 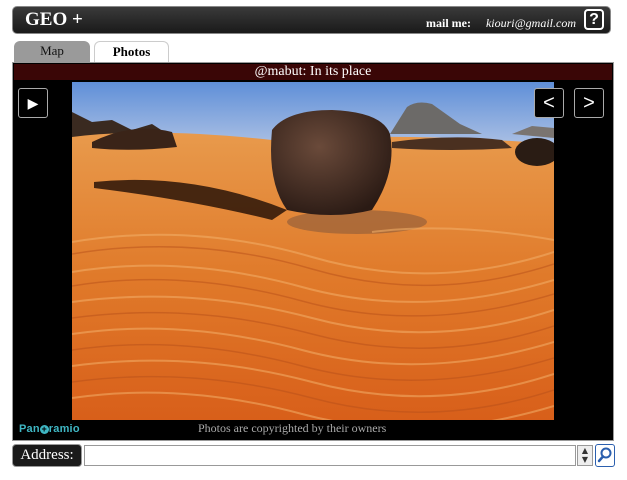 What do you see at coordinates (531, 23) in the screenshot?
I see `mail-link: kiouri@gmail.com` at bounding box center [531, 23].